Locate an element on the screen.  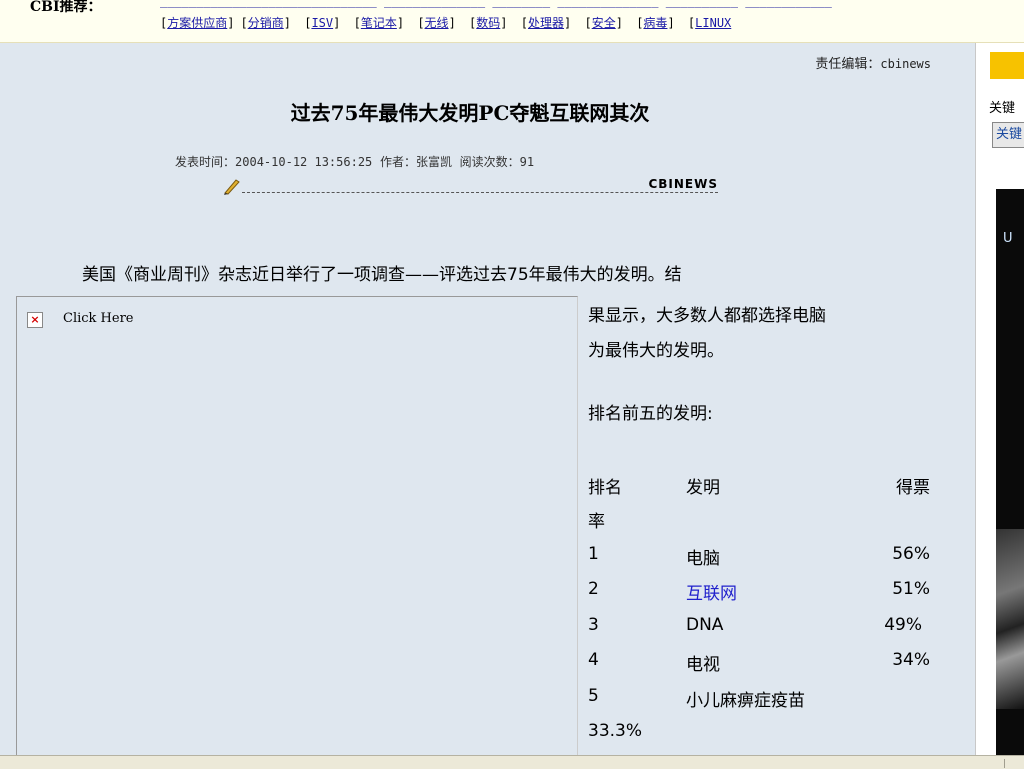
rank-cell: 3 is located at coordinates (593, 625).